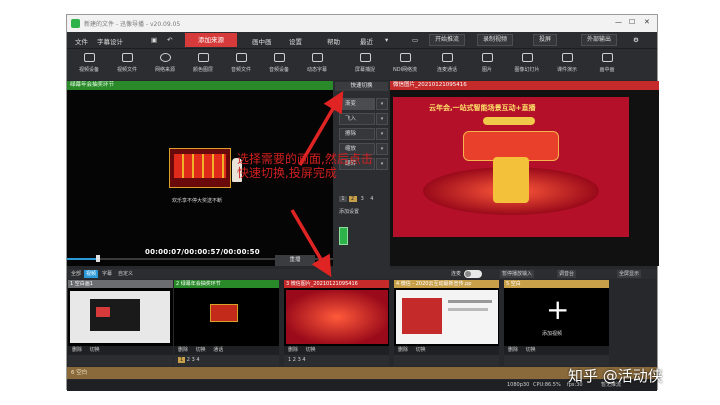  I want to click on watermark: 知乎 @活动侠, so click(615, 376).